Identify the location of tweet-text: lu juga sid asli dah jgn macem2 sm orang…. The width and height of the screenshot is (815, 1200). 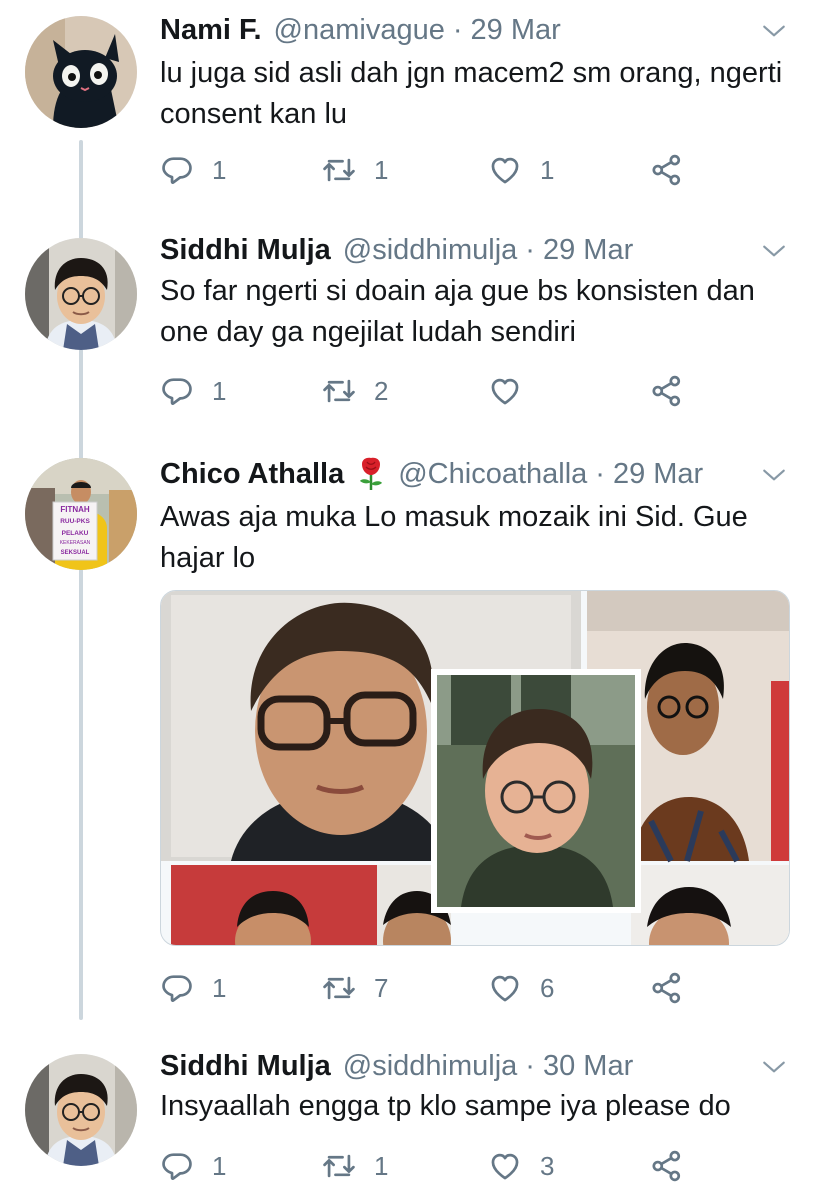
(471, 93).